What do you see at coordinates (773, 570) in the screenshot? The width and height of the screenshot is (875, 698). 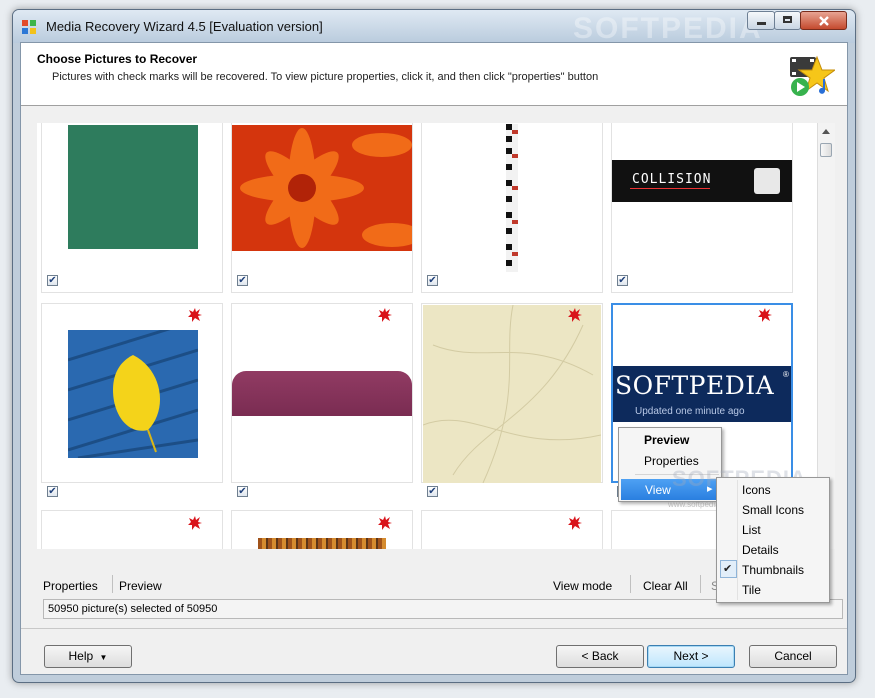 I see `submenu-item-thumbnails: Thumbnails` at bounding box center [773, 570].